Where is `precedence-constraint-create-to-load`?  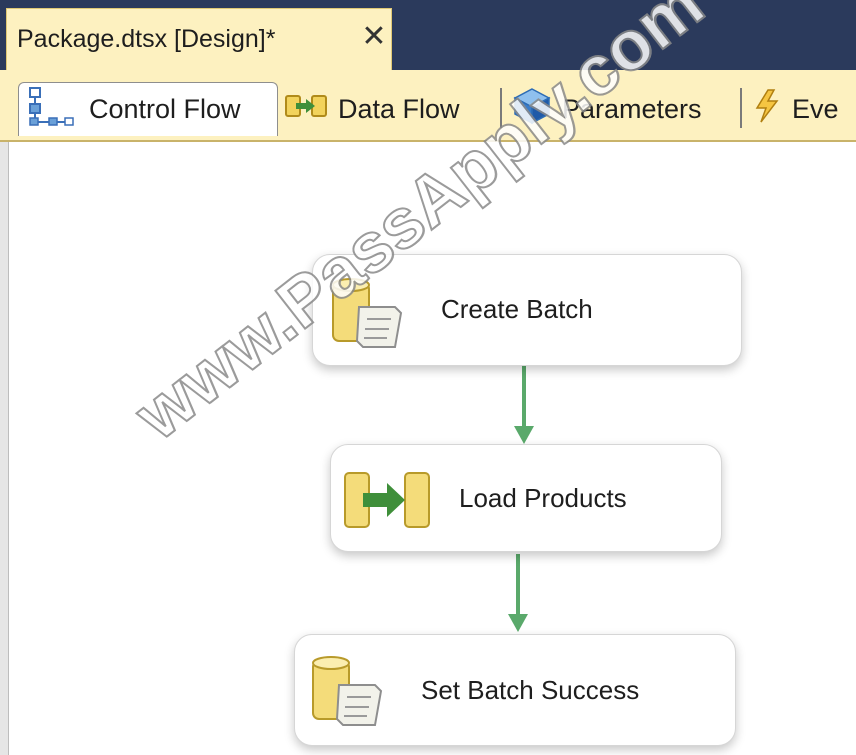
precedence-constraint-create-to-load is located at coordinates (524, 405).